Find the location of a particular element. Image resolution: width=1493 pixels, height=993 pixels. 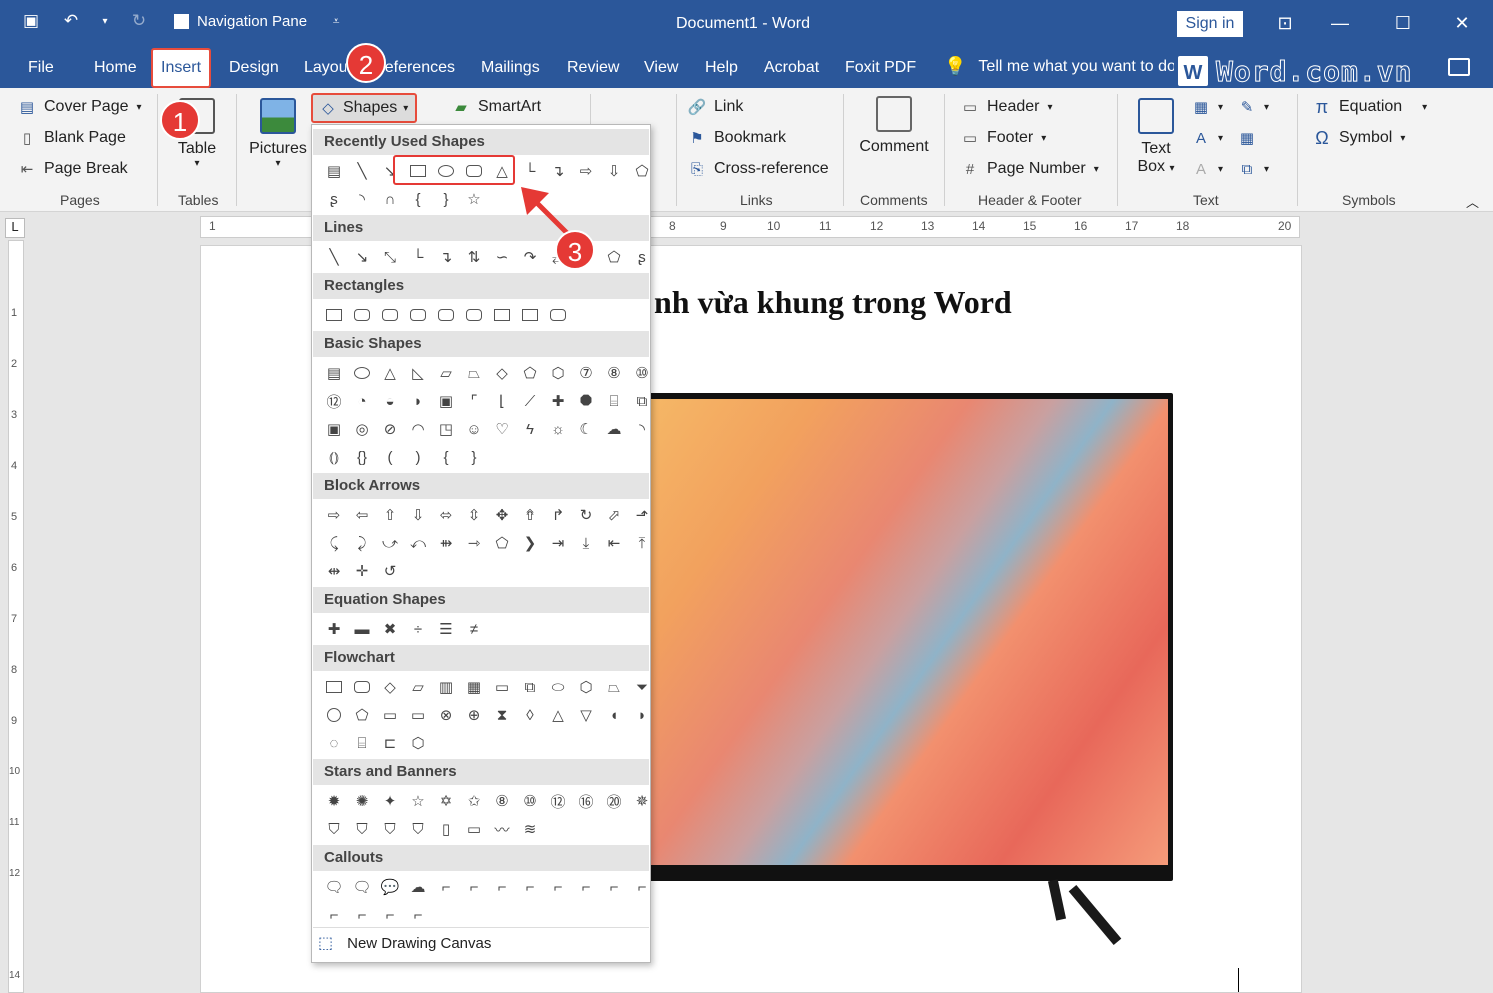

line-callout-2-noborder-icon: ⌐ is located at coordinates (642, 887).